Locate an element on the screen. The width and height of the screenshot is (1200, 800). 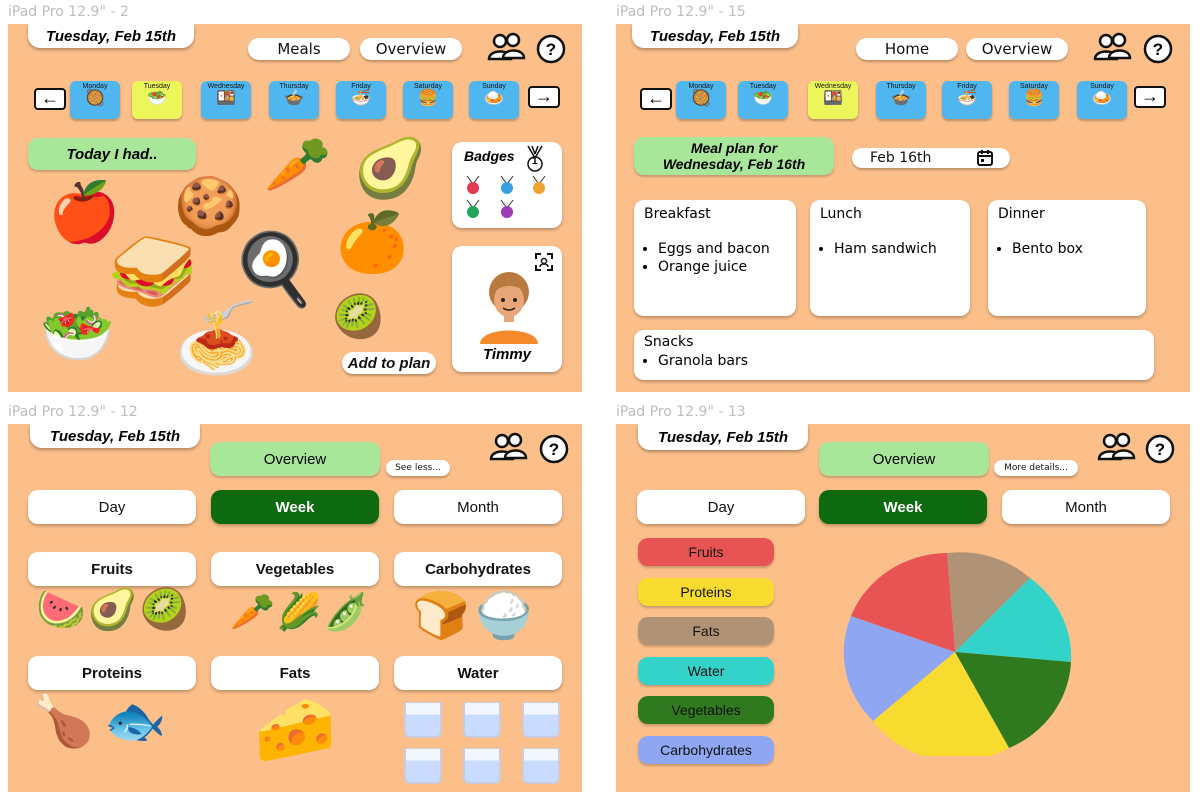
add-to-plan-button: Add to plan is located at coordinates (389, 363).